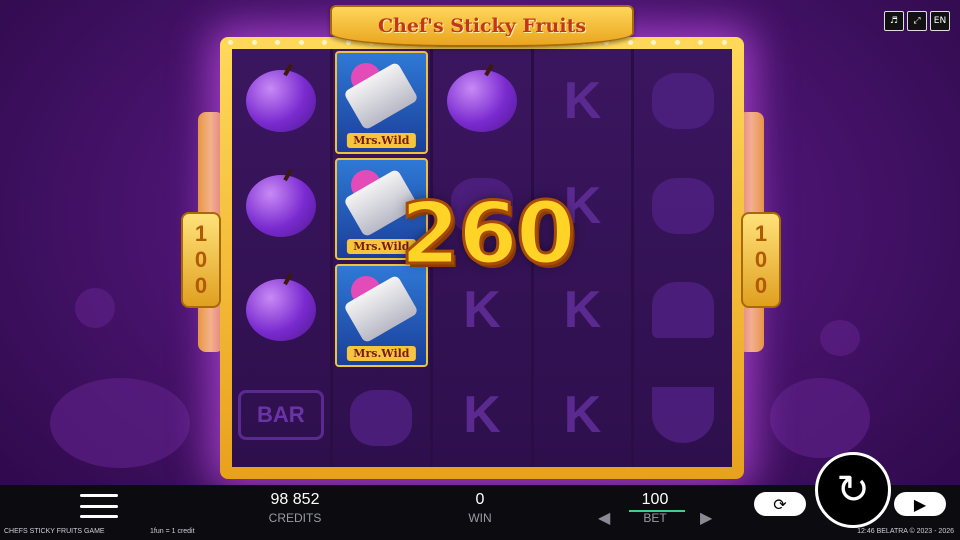 Image resolution: width=960 pixels, height=540 pixels. I want to click on game-title-banner: Chef's Sticky Fruits, so click(482, 26).